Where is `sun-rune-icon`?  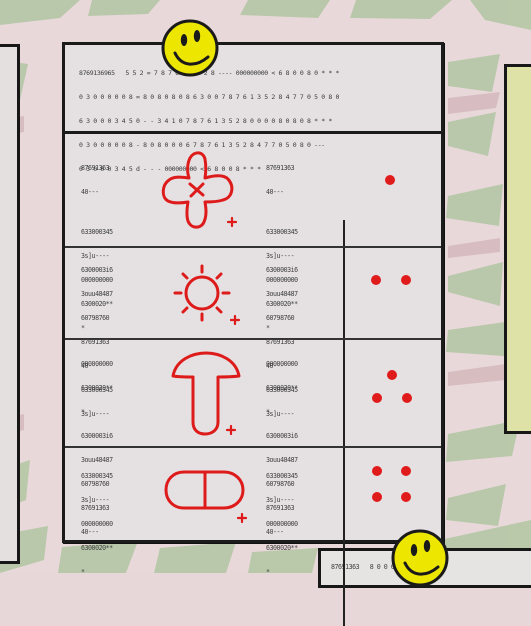 sun-rune-icon is located at coordinates (208, 296).